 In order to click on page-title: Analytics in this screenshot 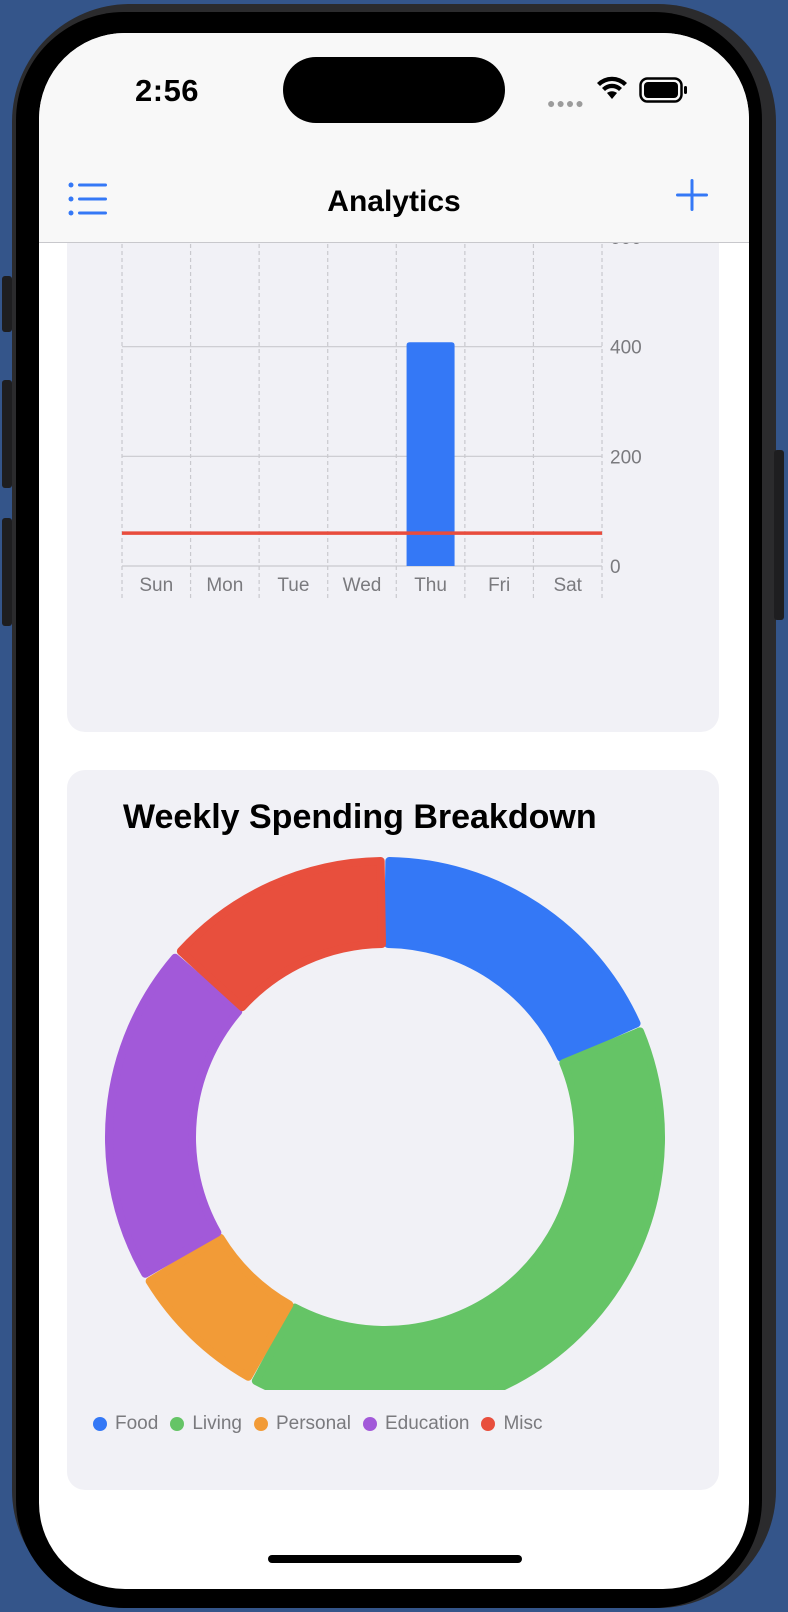, I will do `click(394, 201)`.